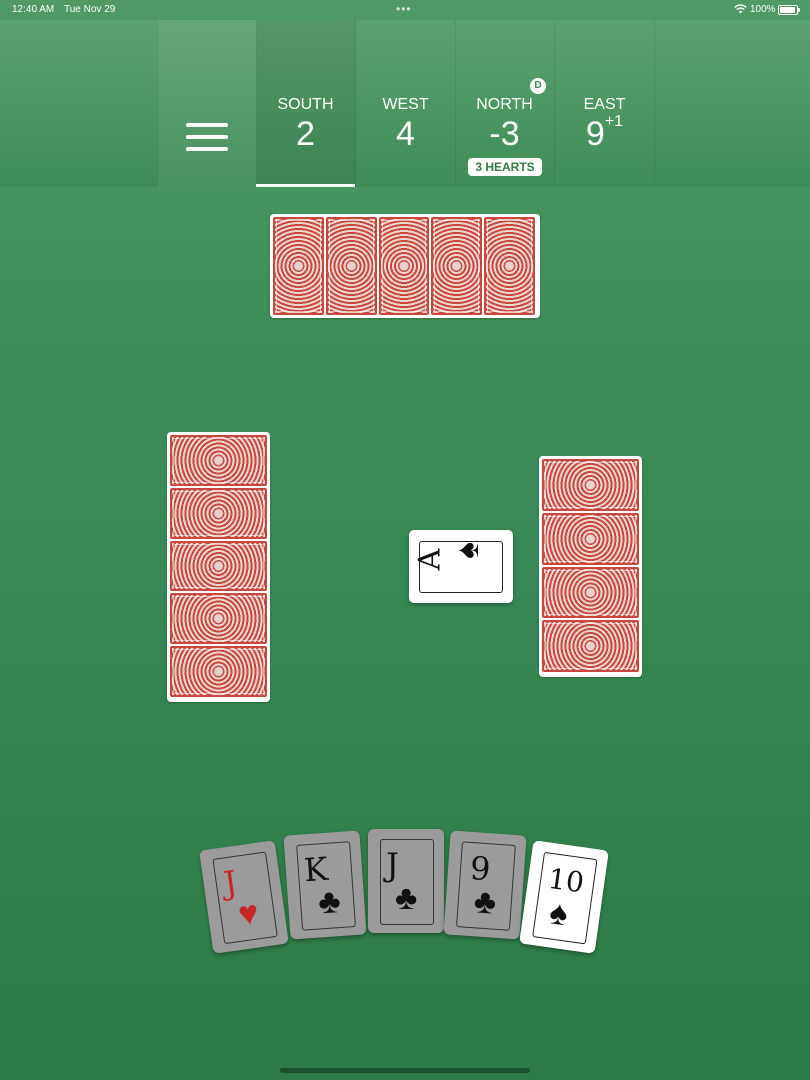 Image resolution: width=810 pixels, height=1080 pixels. What do you see at coordinates (392, 865) in the screenshot?
I see `card-rank: J` at bounding box center [392, 865].